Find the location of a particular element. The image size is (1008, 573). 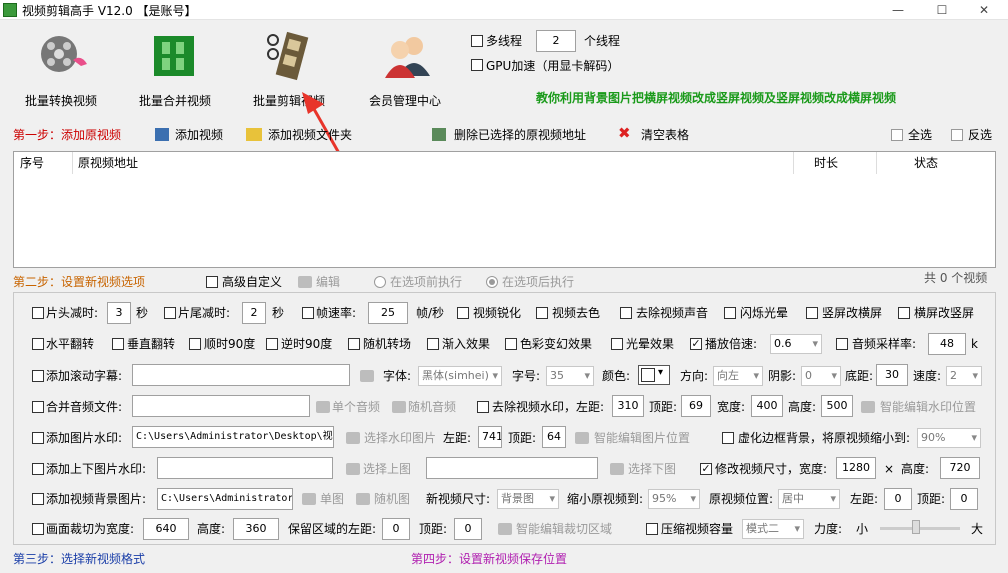

choose-upper-button: 选择上图 is located at coordinates (387, 469).